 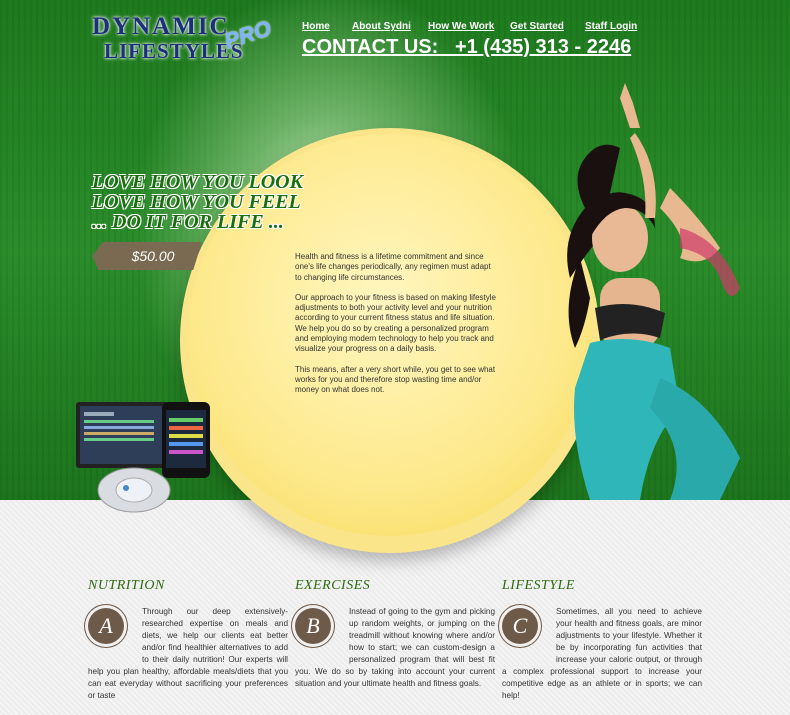 What do you see at coordinates (143, 457) in the screenshot?
I see `fitness-devices-image` at bounding box center [143, 457].